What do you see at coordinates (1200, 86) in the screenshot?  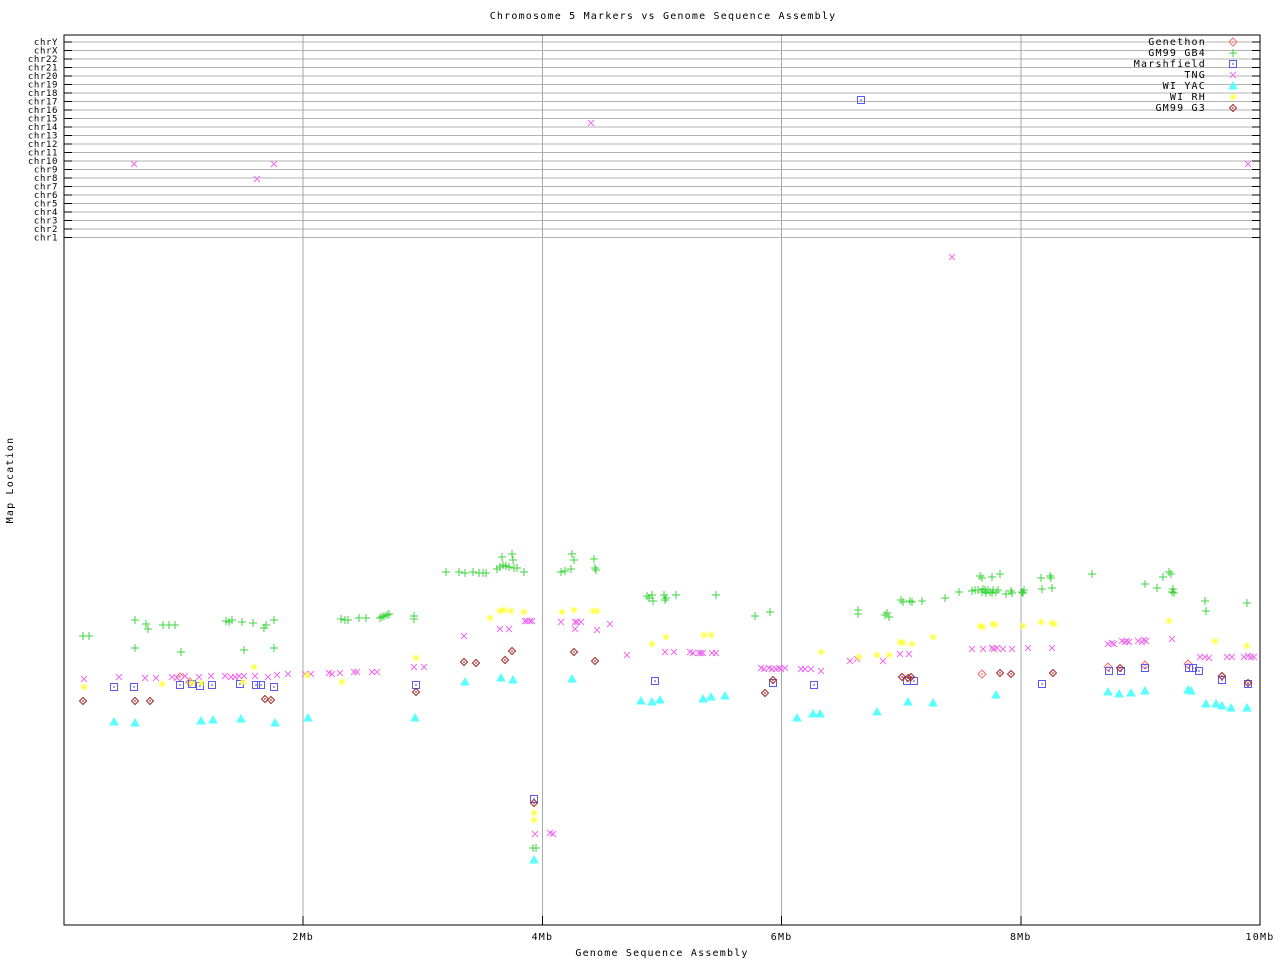 I see `legend-entry-wi-yac: WI YAC` at bounding box center [1200, 86].